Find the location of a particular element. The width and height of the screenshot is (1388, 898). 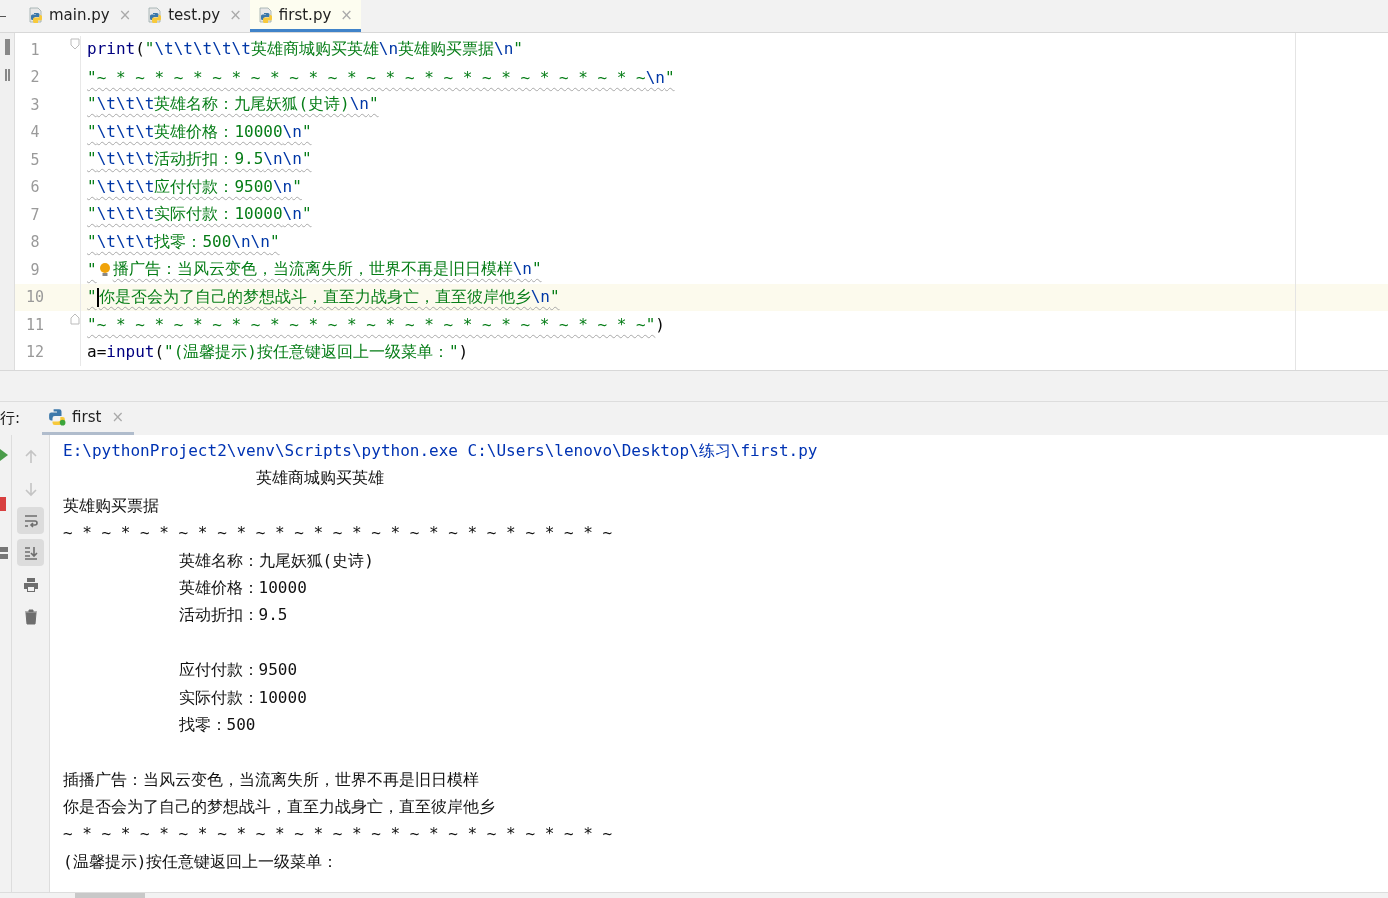

editor-tab: main.py × is located at coordinates (80, 16).